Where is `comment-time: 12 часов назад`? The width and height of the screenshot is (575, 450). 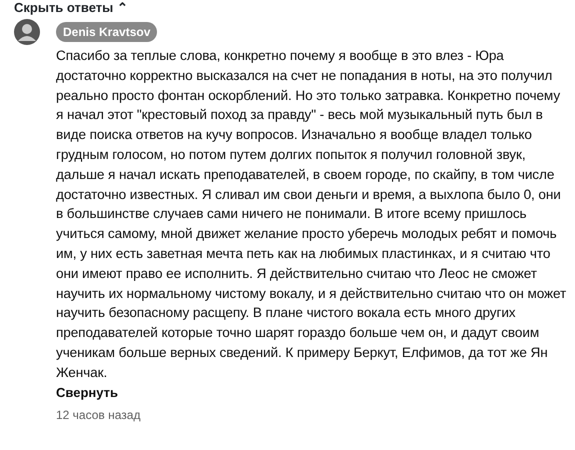 comment-time: 12 часов назад is located at coordinates (98, 415).